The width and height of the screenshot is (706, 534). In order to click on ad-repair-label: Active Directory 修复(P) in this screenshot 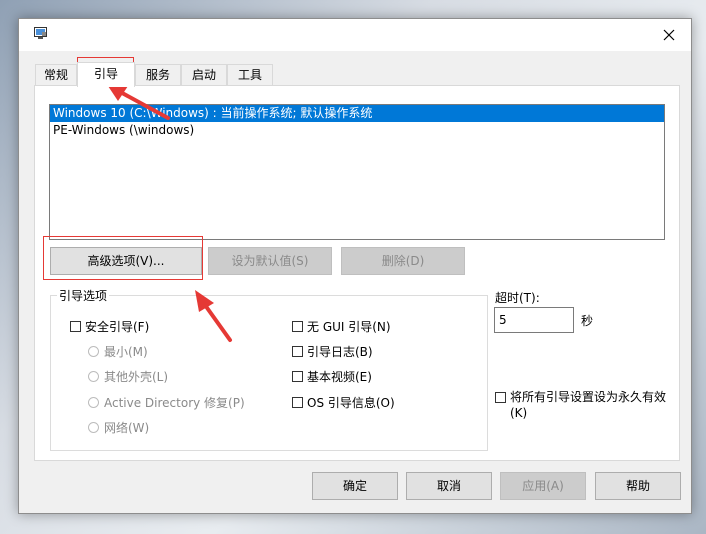, I will do `click(174, 403)`.